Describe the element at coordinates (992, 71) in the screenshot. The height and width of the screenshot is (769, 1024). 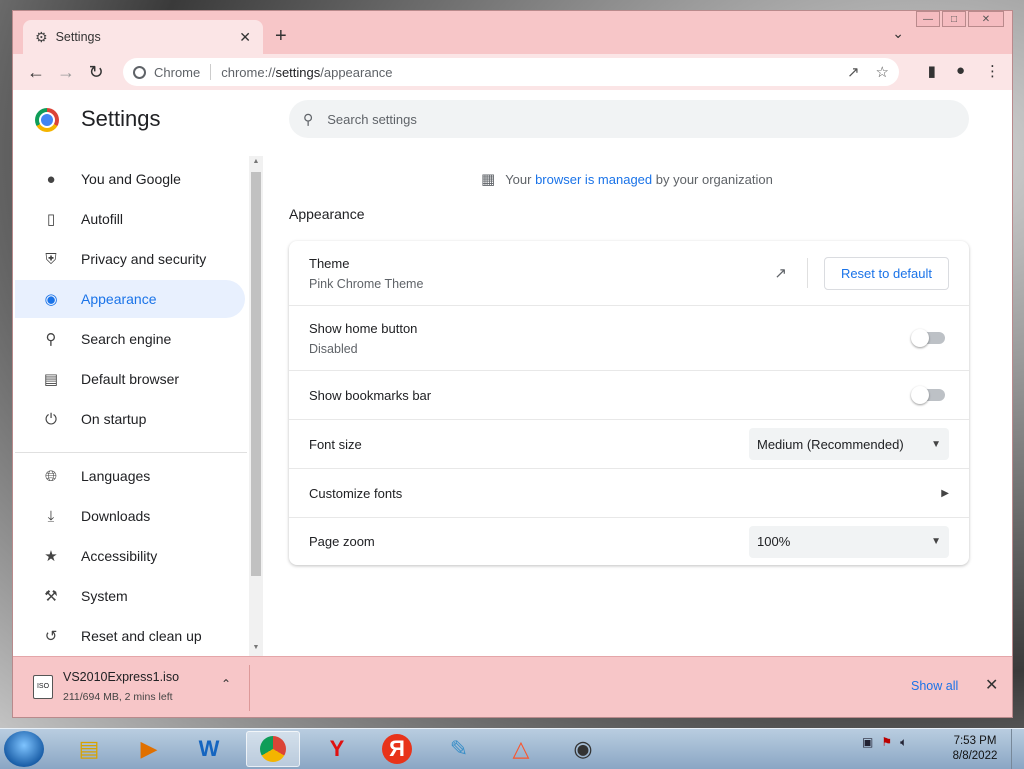
I see `menu-icon: ⋮` at that location.